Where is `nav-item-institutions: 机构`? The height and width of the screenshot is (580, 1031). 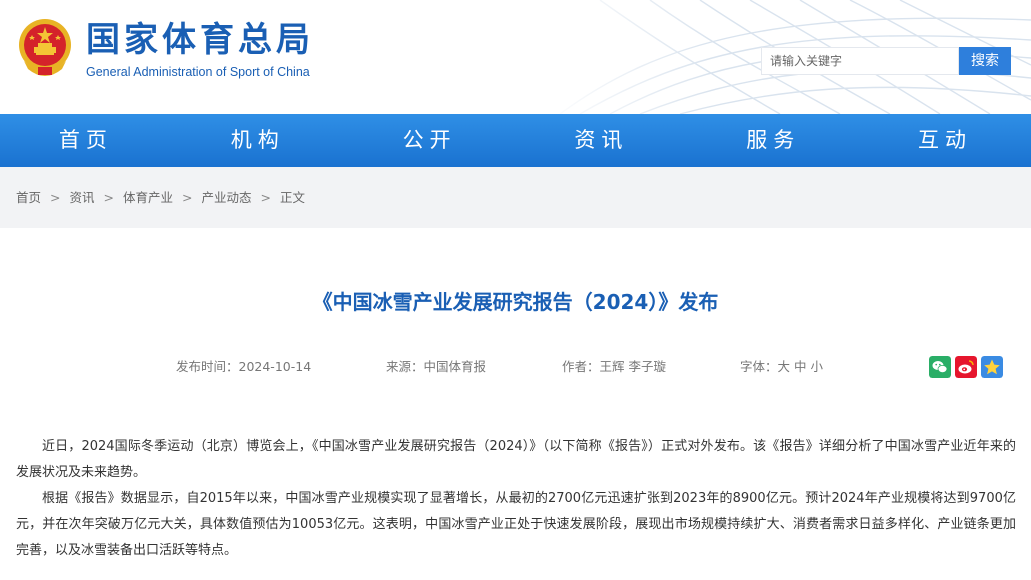 nav-item-institutions: 机构 is located at coordinates (258, 140).